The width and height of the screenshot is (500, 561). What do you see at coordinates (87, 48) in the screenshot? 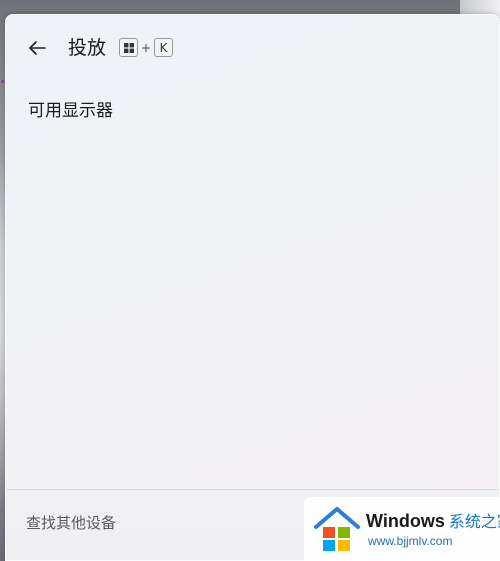
I see `page-title: 投放` at bounding box center [87, 48].